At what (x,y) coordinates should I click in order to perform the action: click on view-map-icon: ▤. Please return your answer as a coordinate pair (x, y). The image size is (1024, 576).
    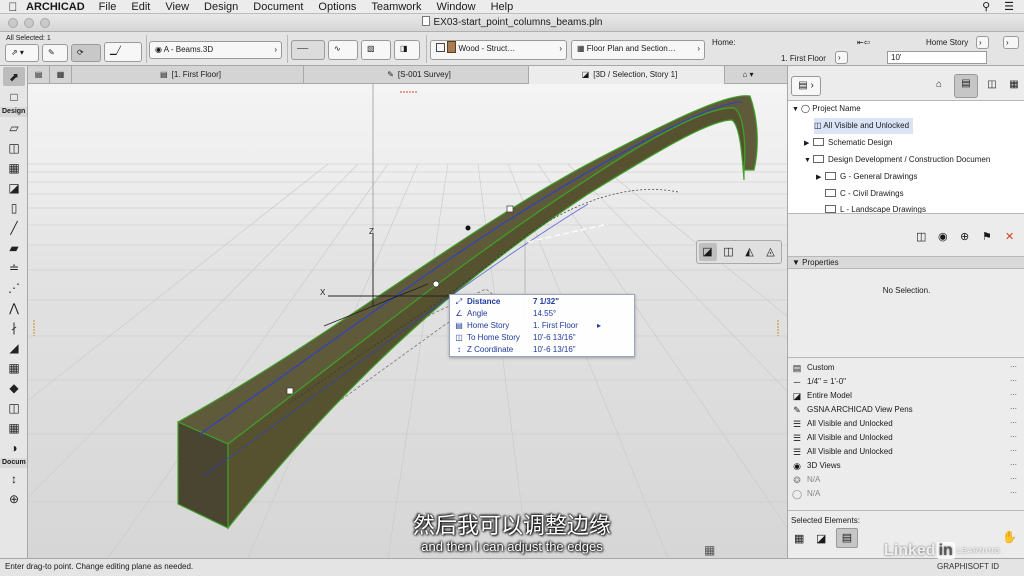
    Looking at the image, I should click on (966, 86).